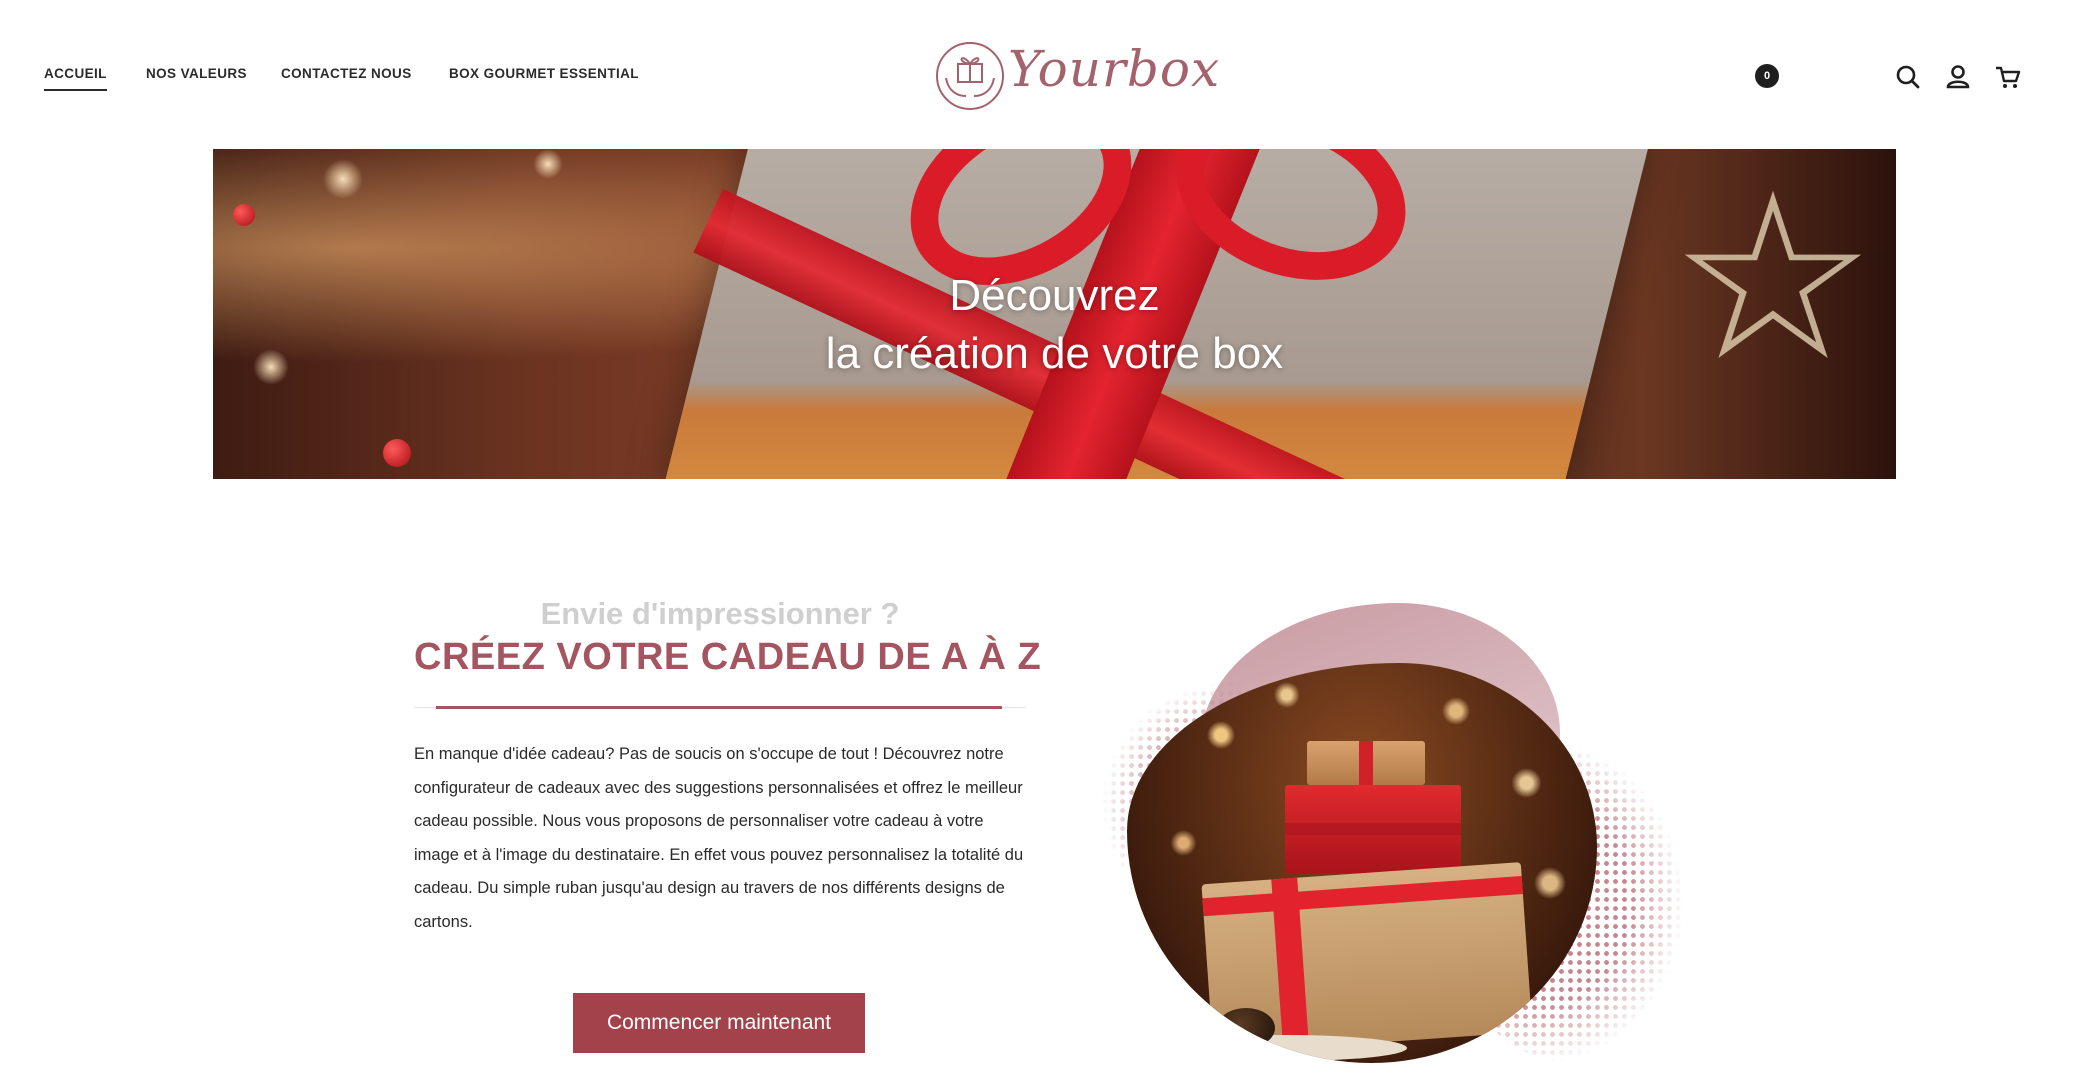 The height and width of the screenshot is (1080, 2084). What do you see at coordinates (544, 73) in the screenshot?
I see `nav-item-box-gourmet-essential: BOX GOURMET ESSENTIAL` at bounding box center [544, 73].